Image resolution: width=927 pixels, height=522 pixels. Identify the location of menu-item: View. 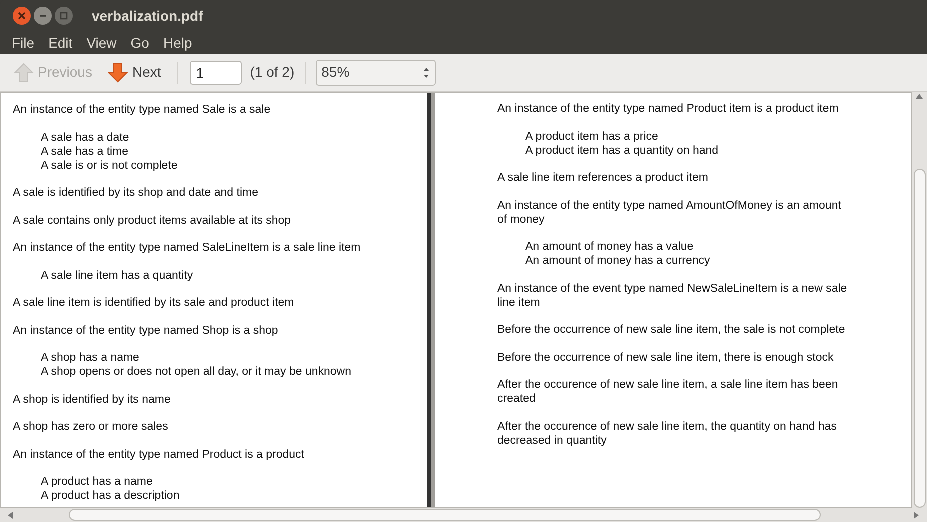
(101, 43).